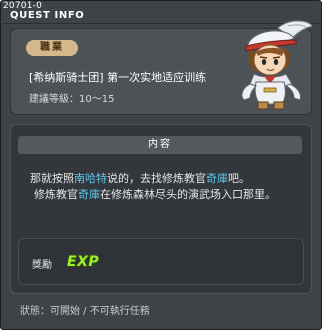 The width and height of the screenshot is (322, 330). What do you see at coordinates (56, 194) in the screenshot?
I see `content-text: 修炼教官` at bounding box center [56, 194].